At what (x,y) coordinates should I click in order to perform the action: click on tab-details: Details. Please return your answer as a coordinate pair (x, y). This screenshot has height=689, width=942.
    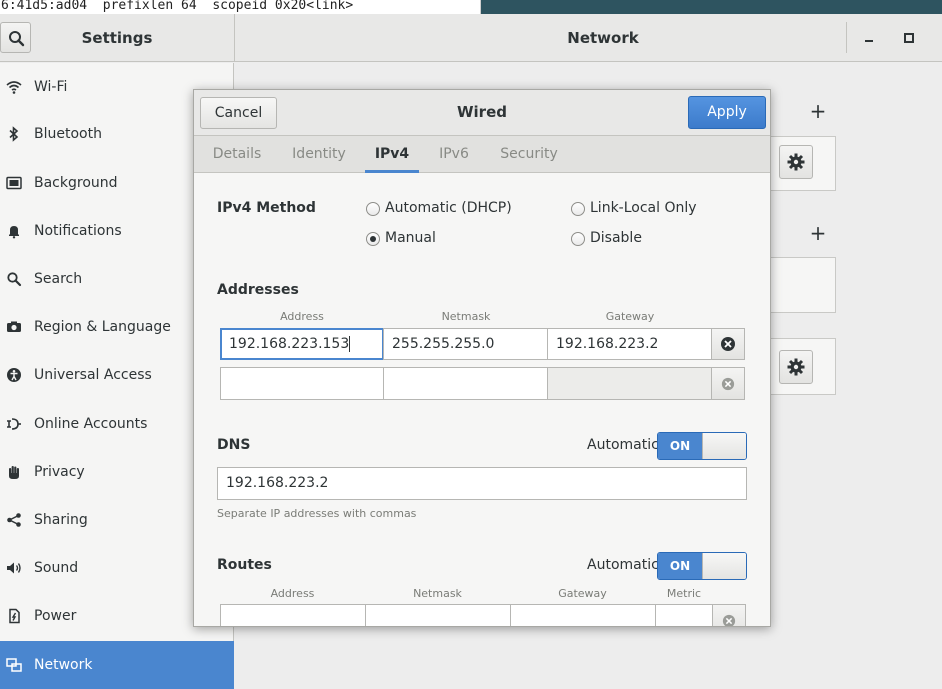
    Looking at the image, I should click on (237, 154).